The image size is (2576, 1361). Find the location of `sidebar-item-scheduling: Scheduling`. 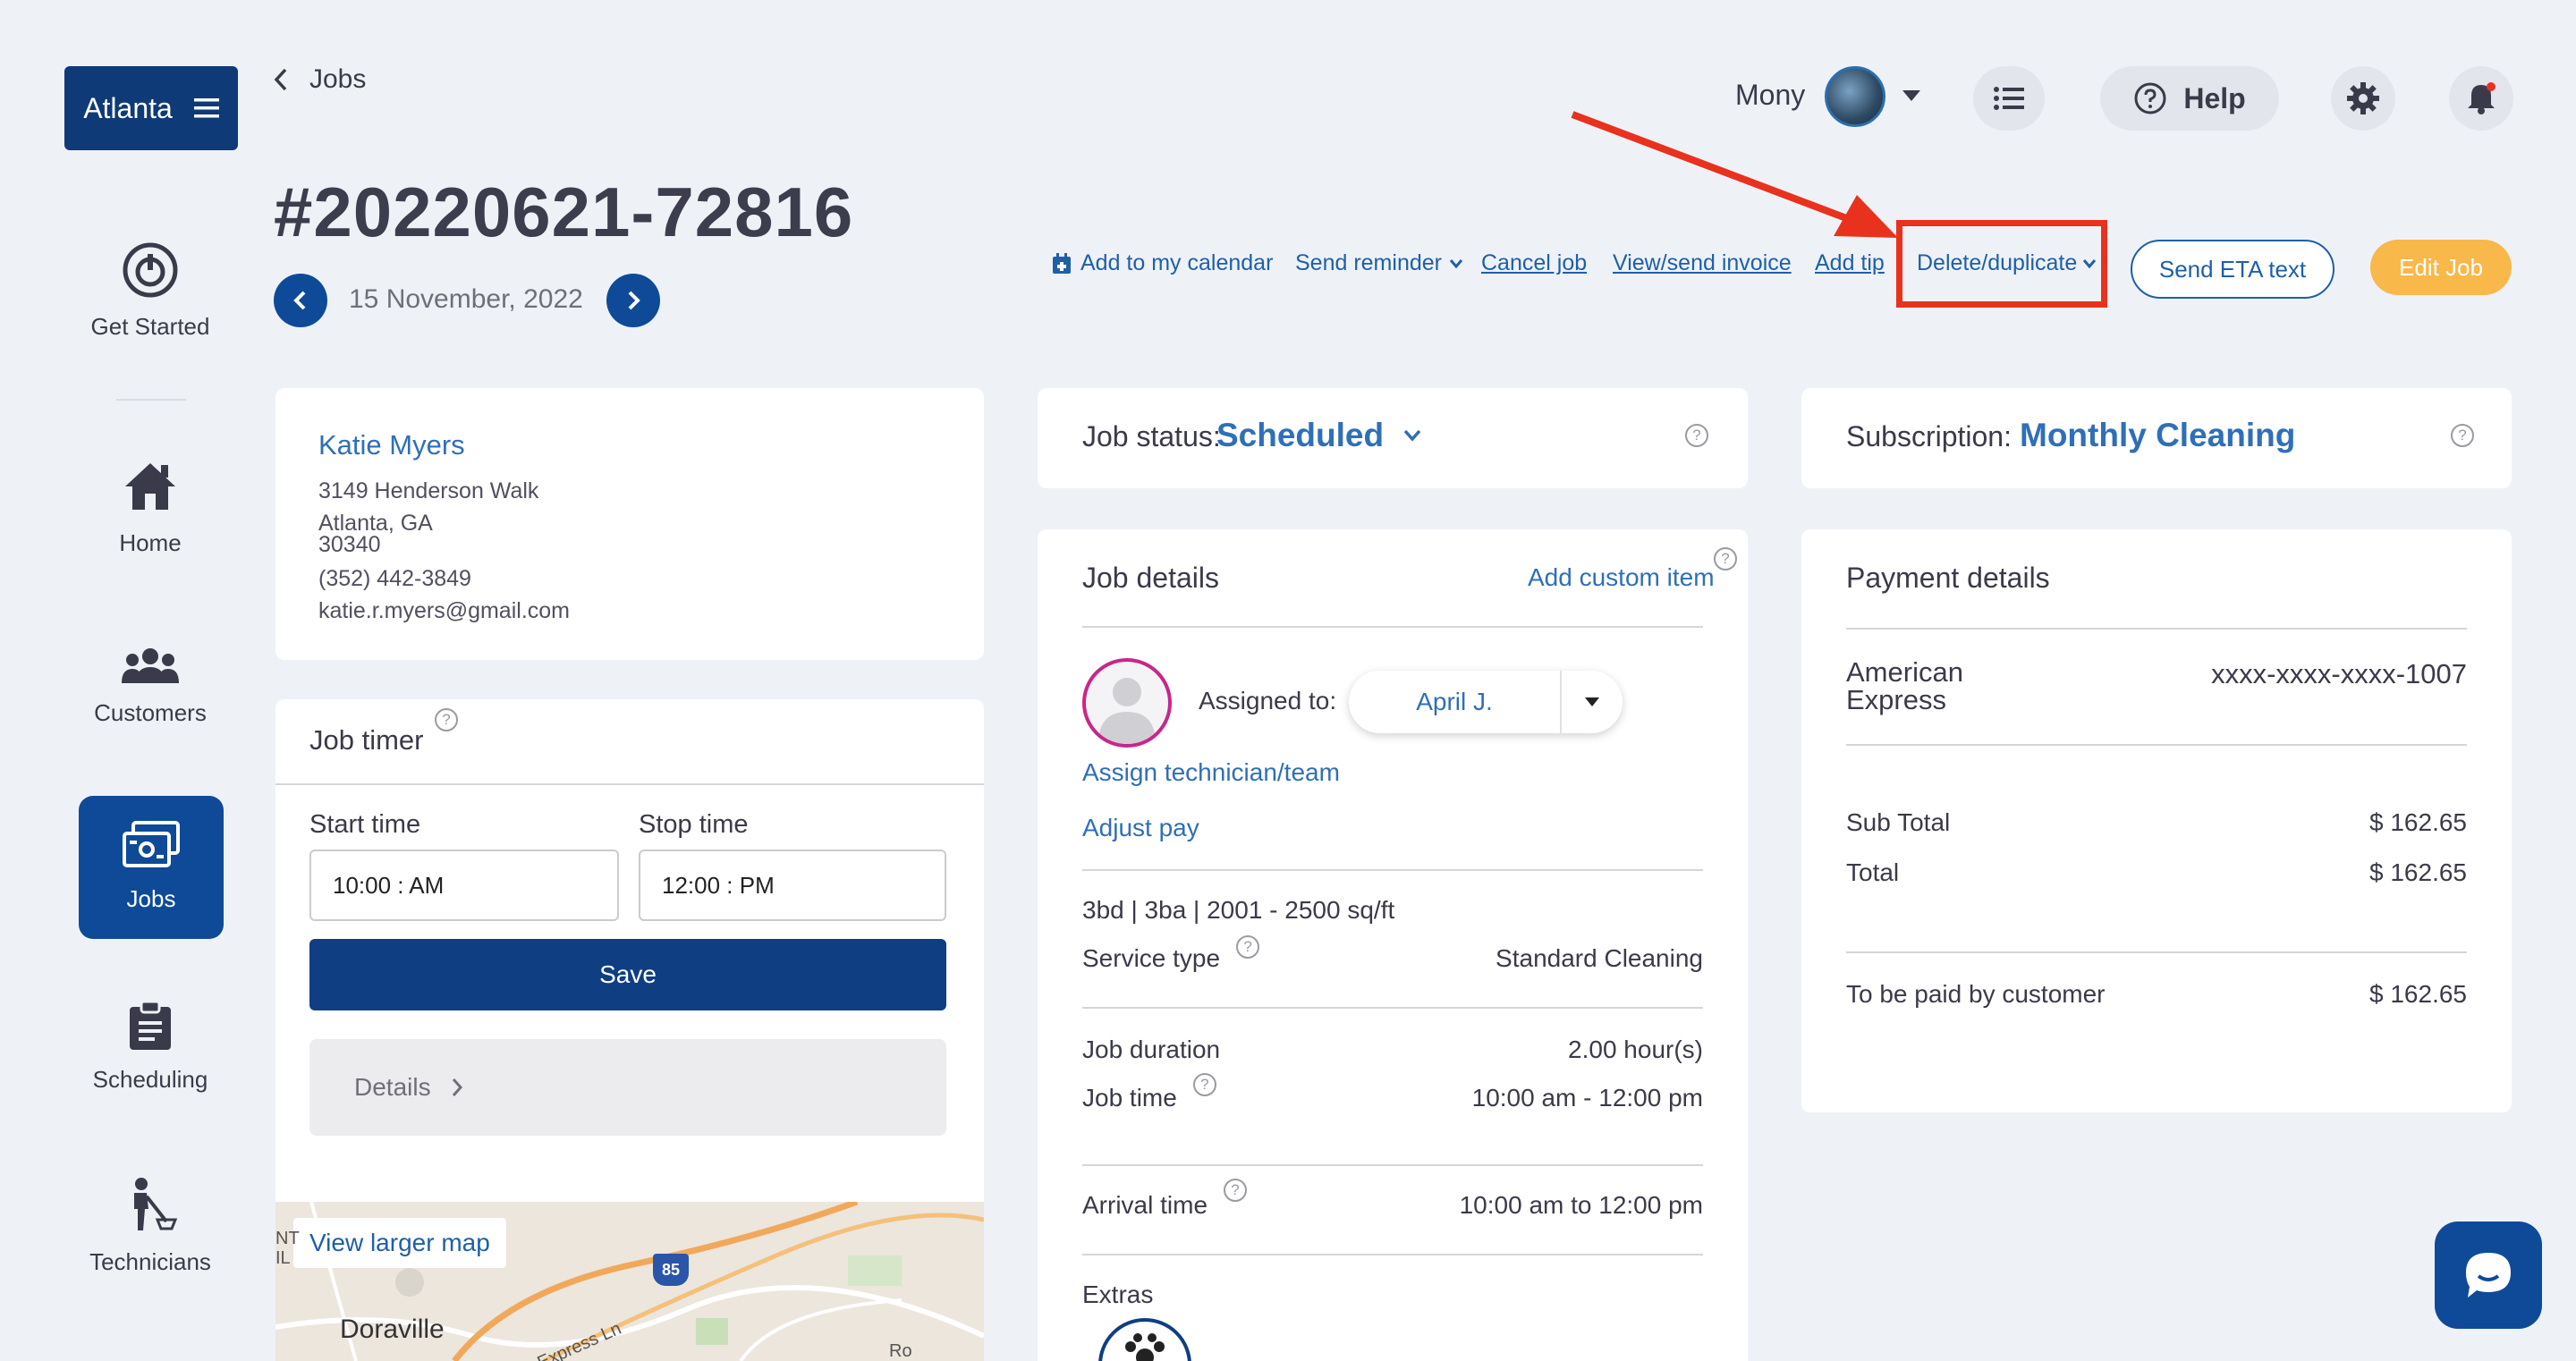

sidebar-item-scheduling: Scheduling is located at coordinates (150, 1047).